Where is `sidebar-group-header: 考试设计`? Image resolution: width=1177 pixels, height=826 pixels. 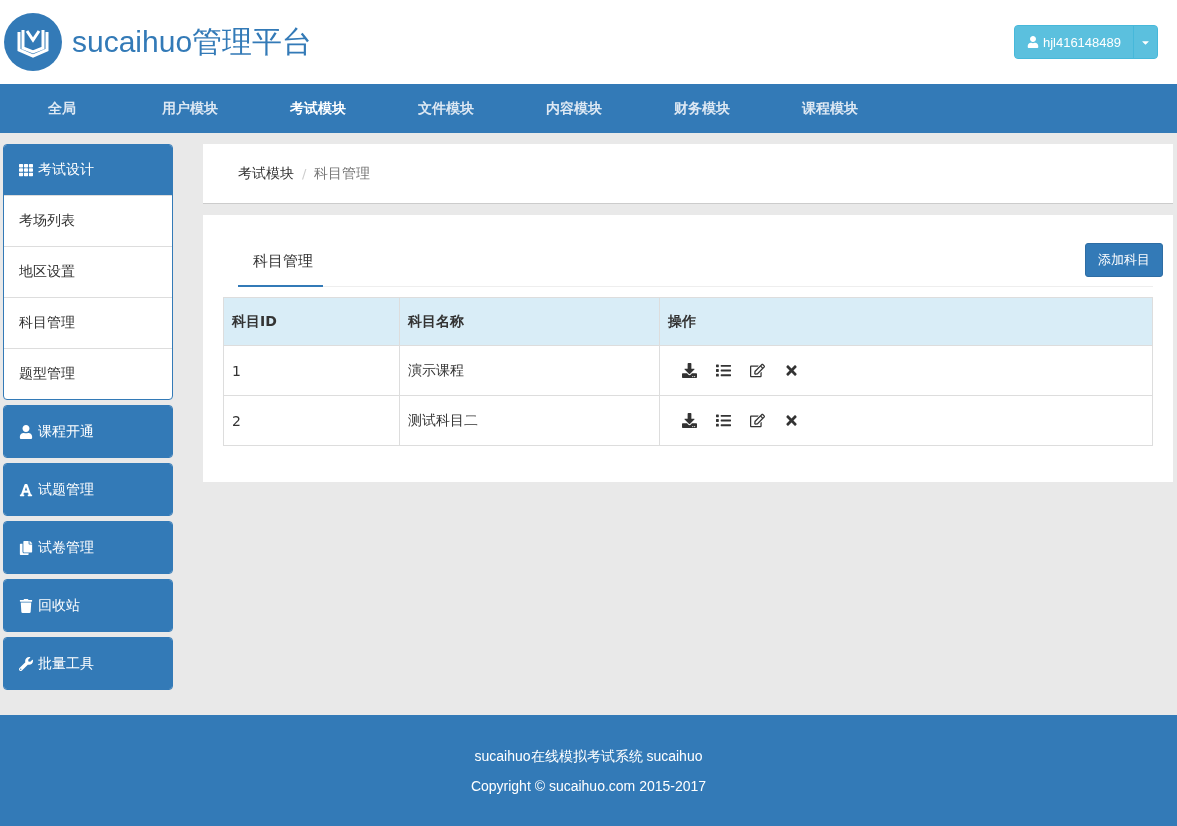 sidebar-group-header: 考试设计 is located at coordinates (88, 170).